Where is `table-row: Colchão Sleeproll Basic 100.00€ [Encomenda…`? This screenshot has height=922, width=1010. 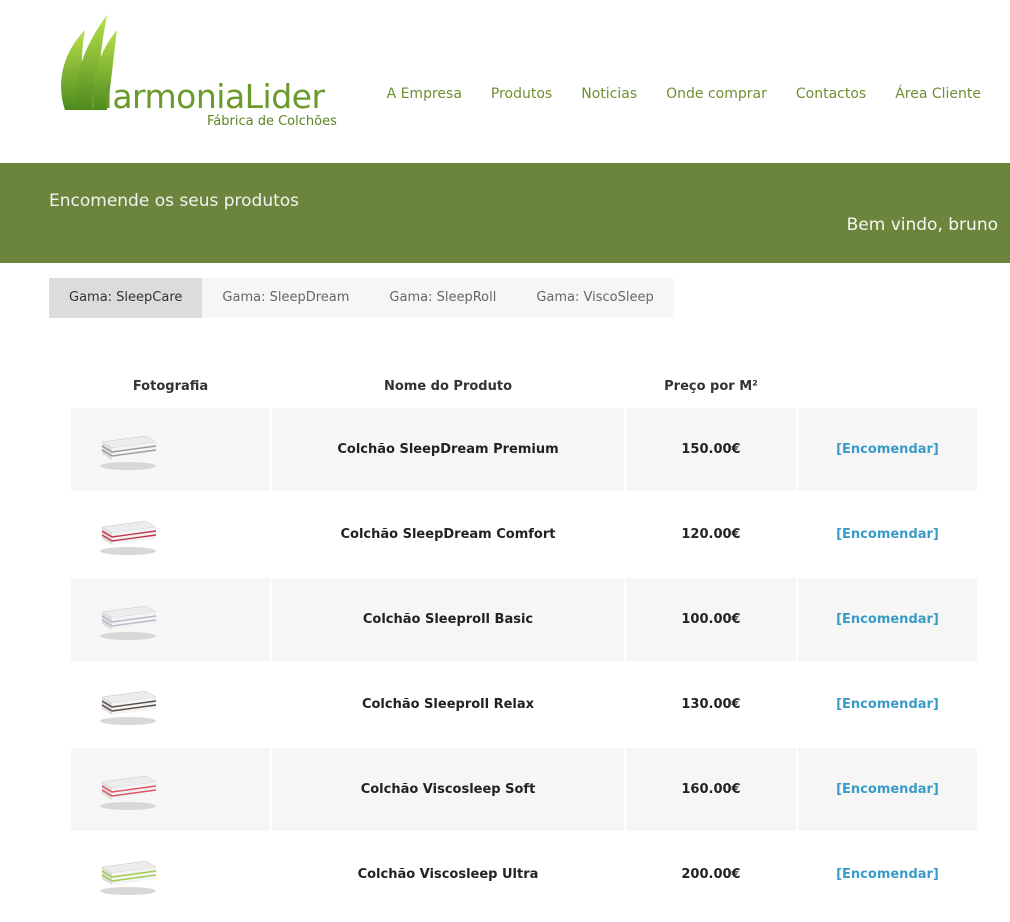
table-row: Colchão Sleeproll Basic 100.00€ [Encomenda… is located at coordinates (524, 619).